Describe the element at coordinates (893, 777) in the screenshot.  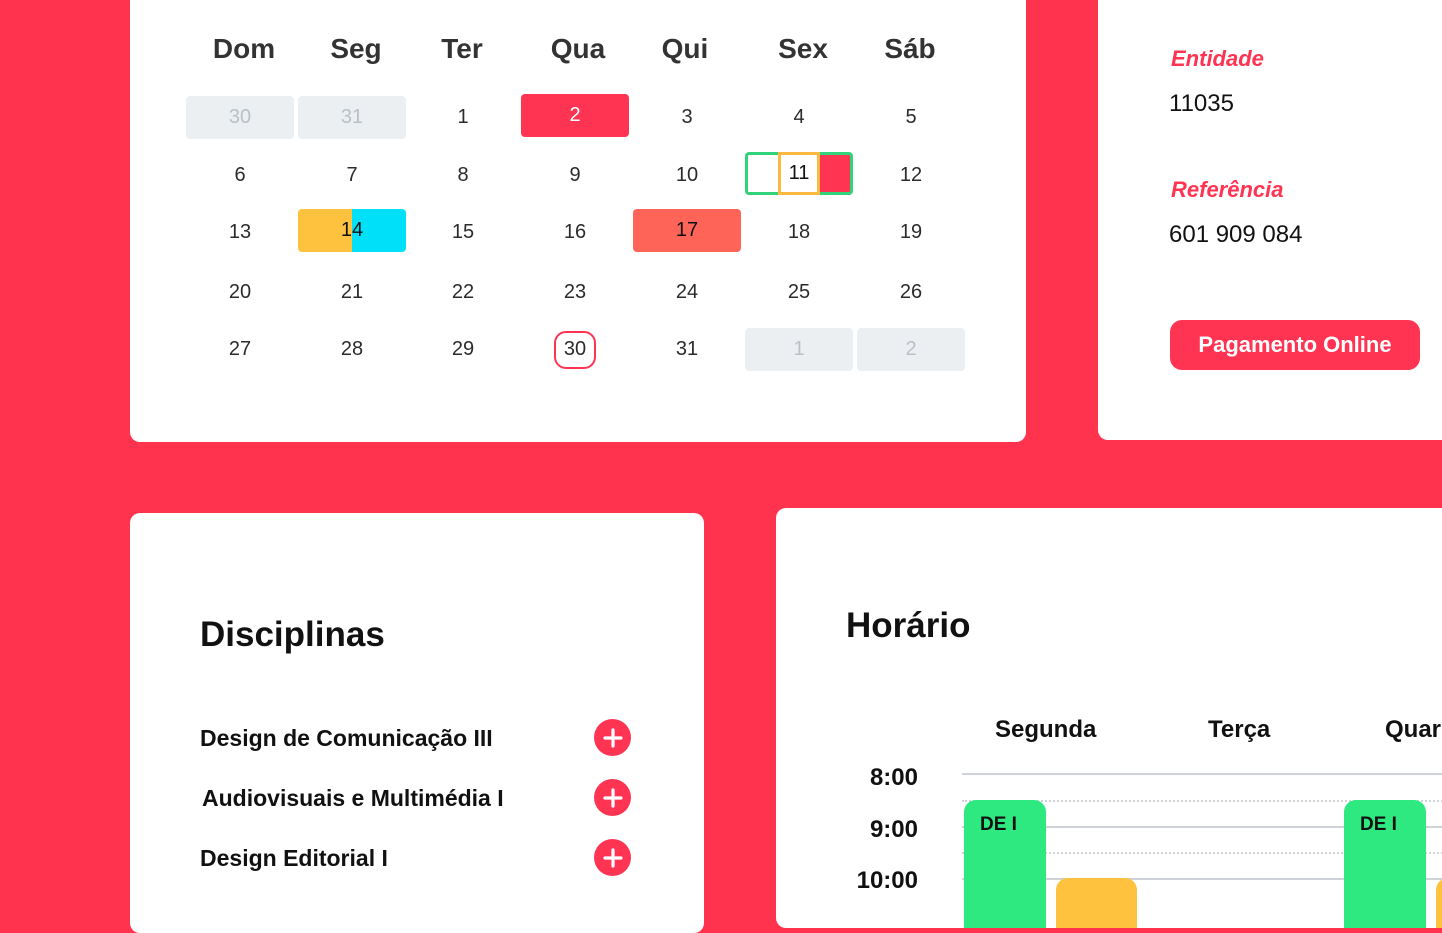
I see `time-label: 8:00` at that location.